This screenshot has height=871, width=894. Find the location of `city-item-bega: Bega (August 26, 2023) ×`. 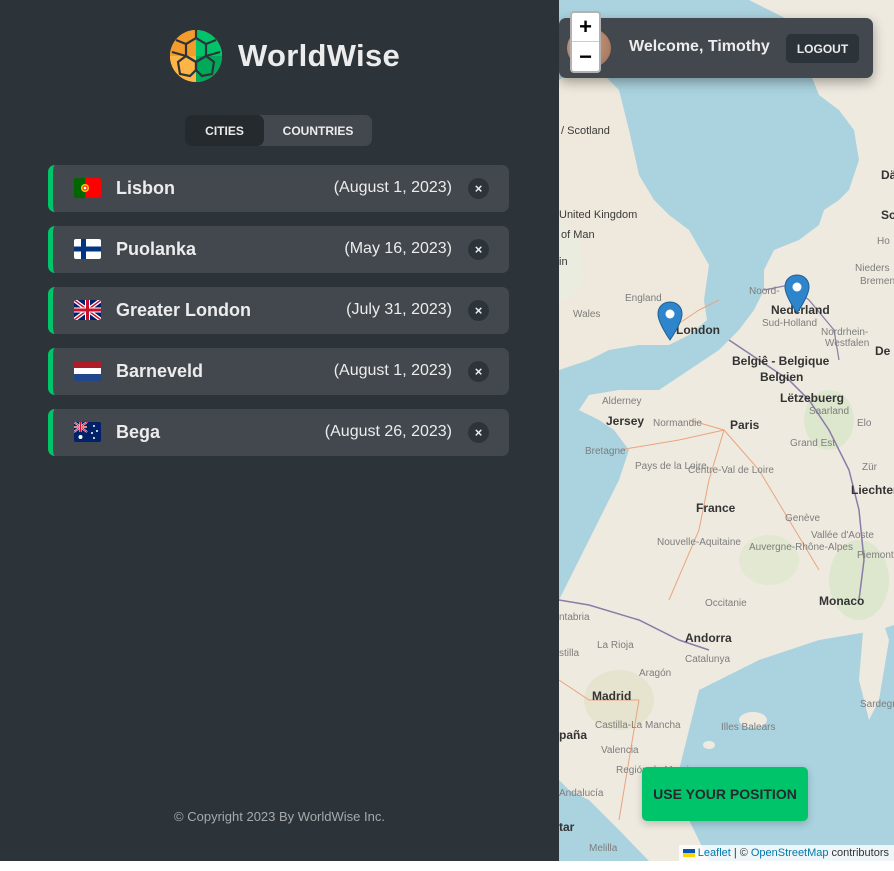

city-item-bega: Bega (August 26, 2023) × is located at coordinates (278, 432).